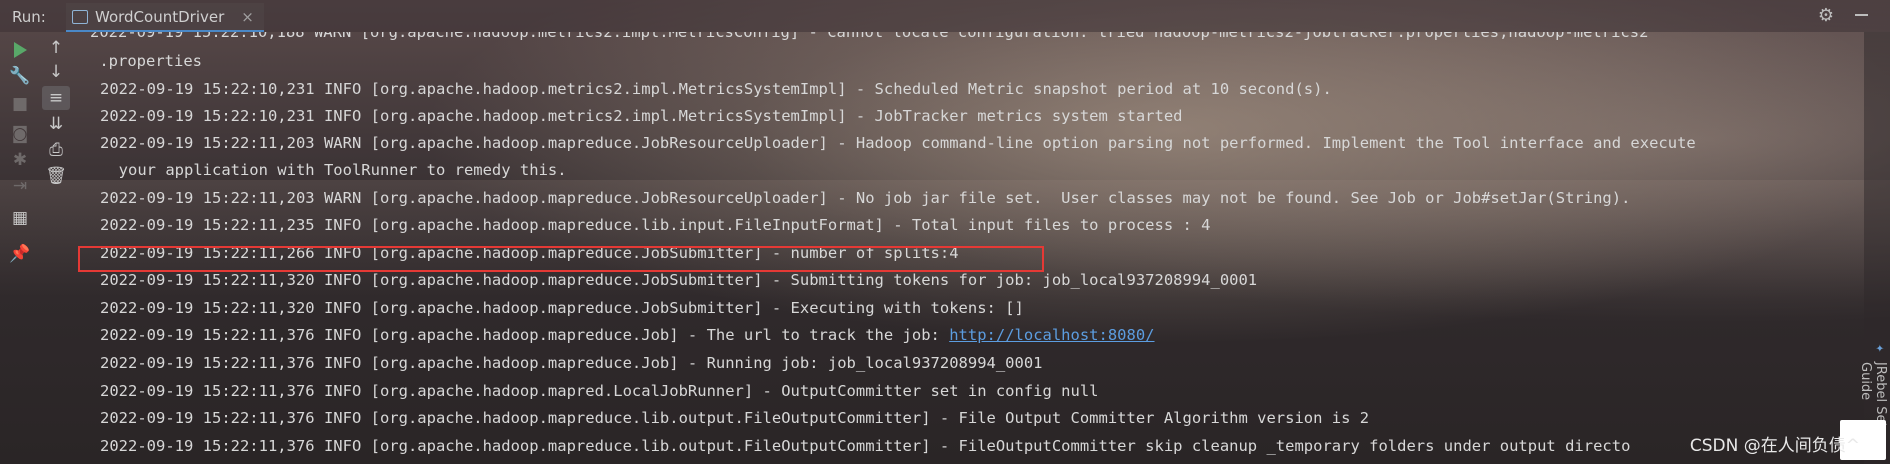  Describe the element at coordinates (56, 124) in the screenshot. I see `scroll-to-end-icon: ⇊` at that location.